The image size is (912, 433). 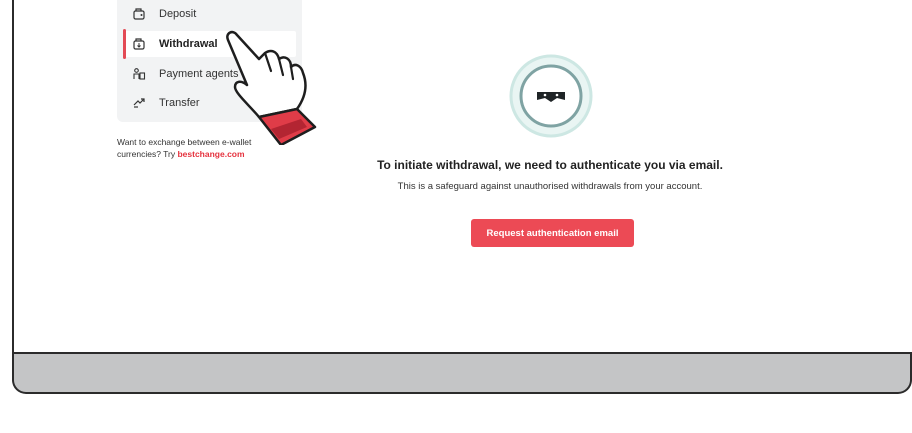 I want to click on request-authentication-email-button: Request authentication email, so click(x=552, y=233).